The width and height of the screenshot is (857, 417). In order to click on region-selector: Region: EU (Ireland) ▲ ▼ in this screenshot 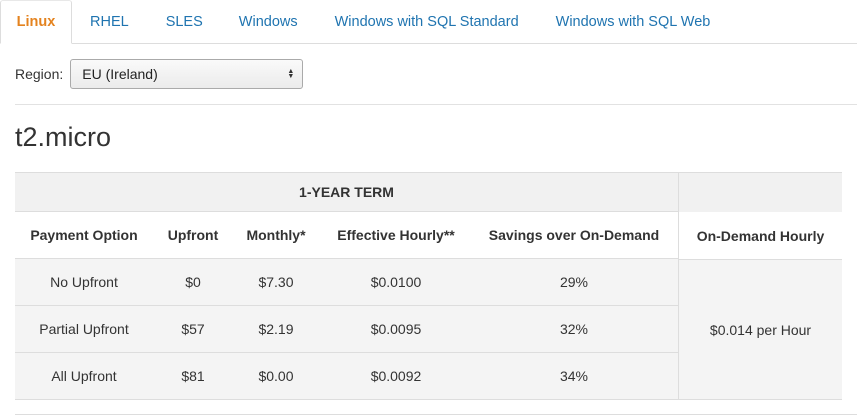, I will do `click(159, 74)`.